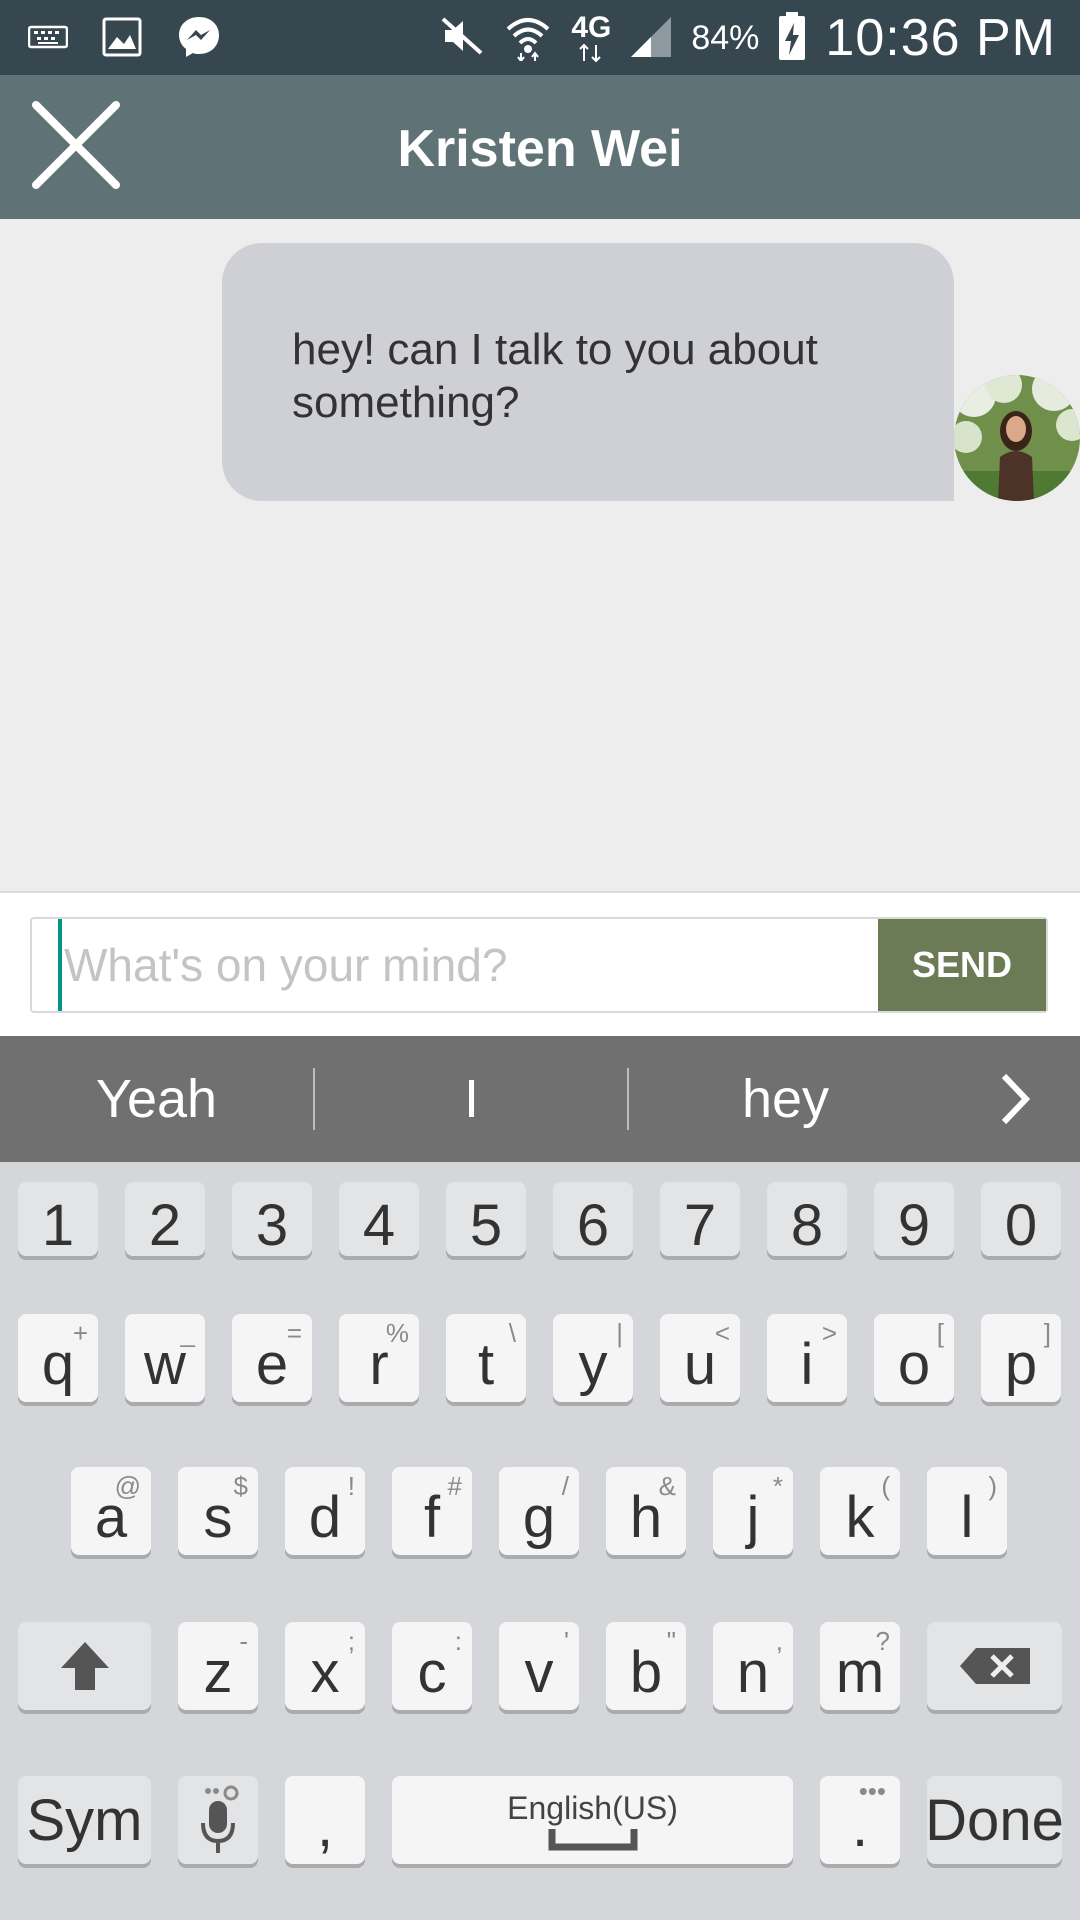 Image resolution: width=1080 pixels, height=1920 pixels. What do you see at coordinates (967, 1511) in the screenshot?
I see `key-l: ) l` at bounding box center [967, 1511].